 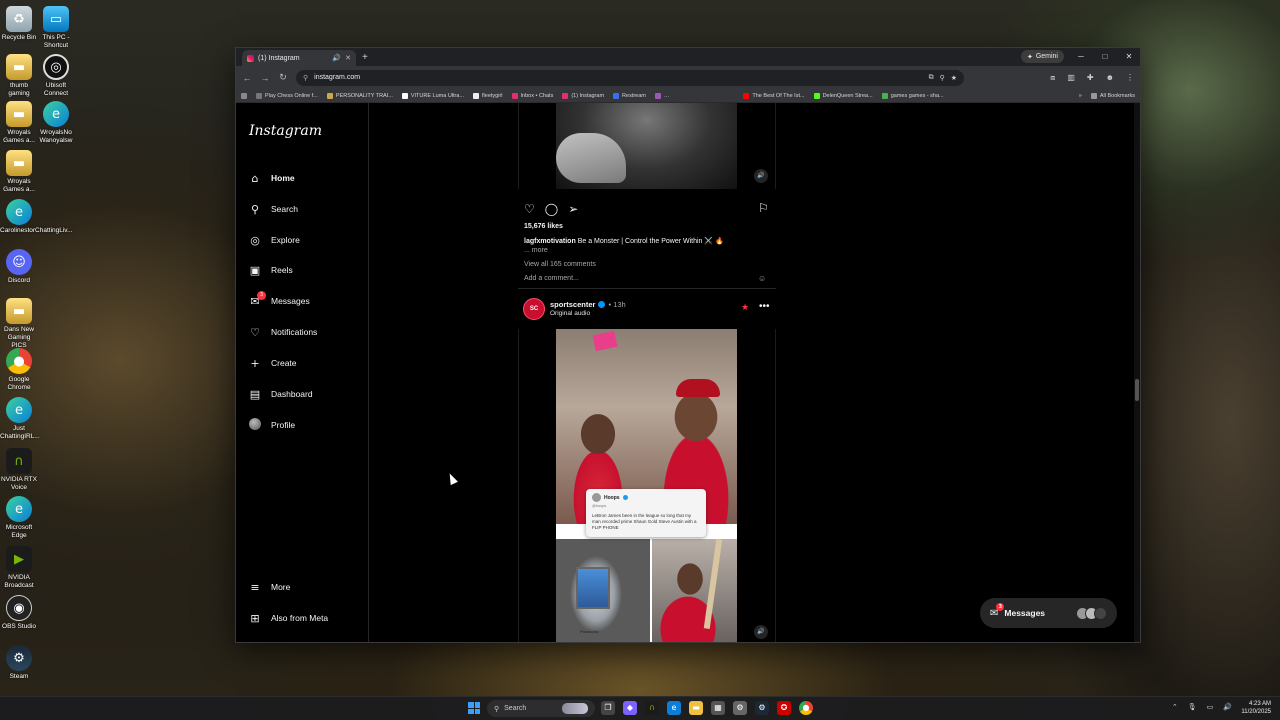 I want to click on desktop-icon-chrome: ● Google Chrome, so click(x=19, y=370).